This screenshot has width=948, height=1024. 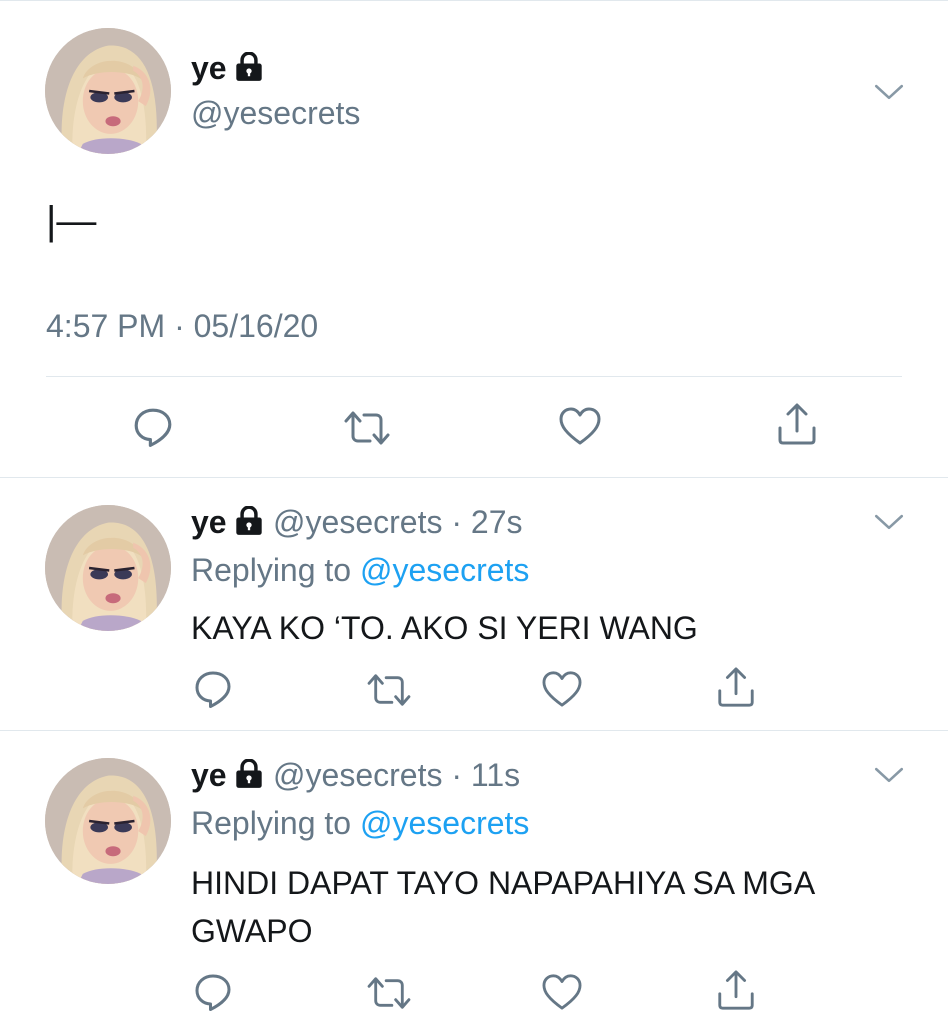 What do you see at coordinates (444, 628) in the screenshot?
I see `tweet-text: KAYA KO ‘TO. AKO SI YERI WANG` at bounding box center [444, 628].